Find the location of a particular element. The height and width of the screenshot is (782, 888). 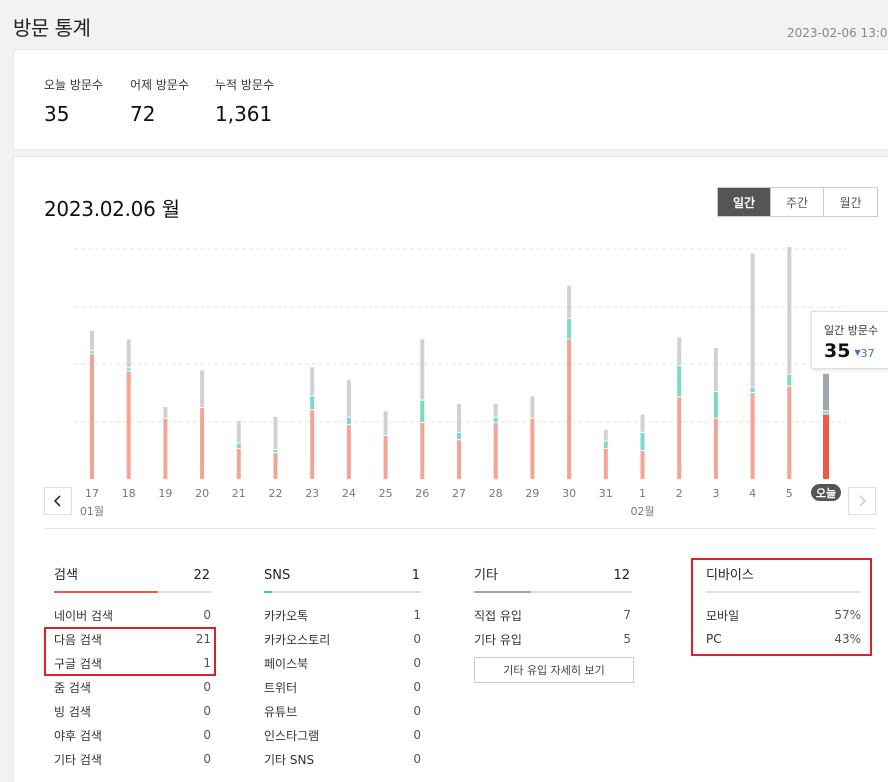

month-label: 02월 is located at coordinates (642, 511).